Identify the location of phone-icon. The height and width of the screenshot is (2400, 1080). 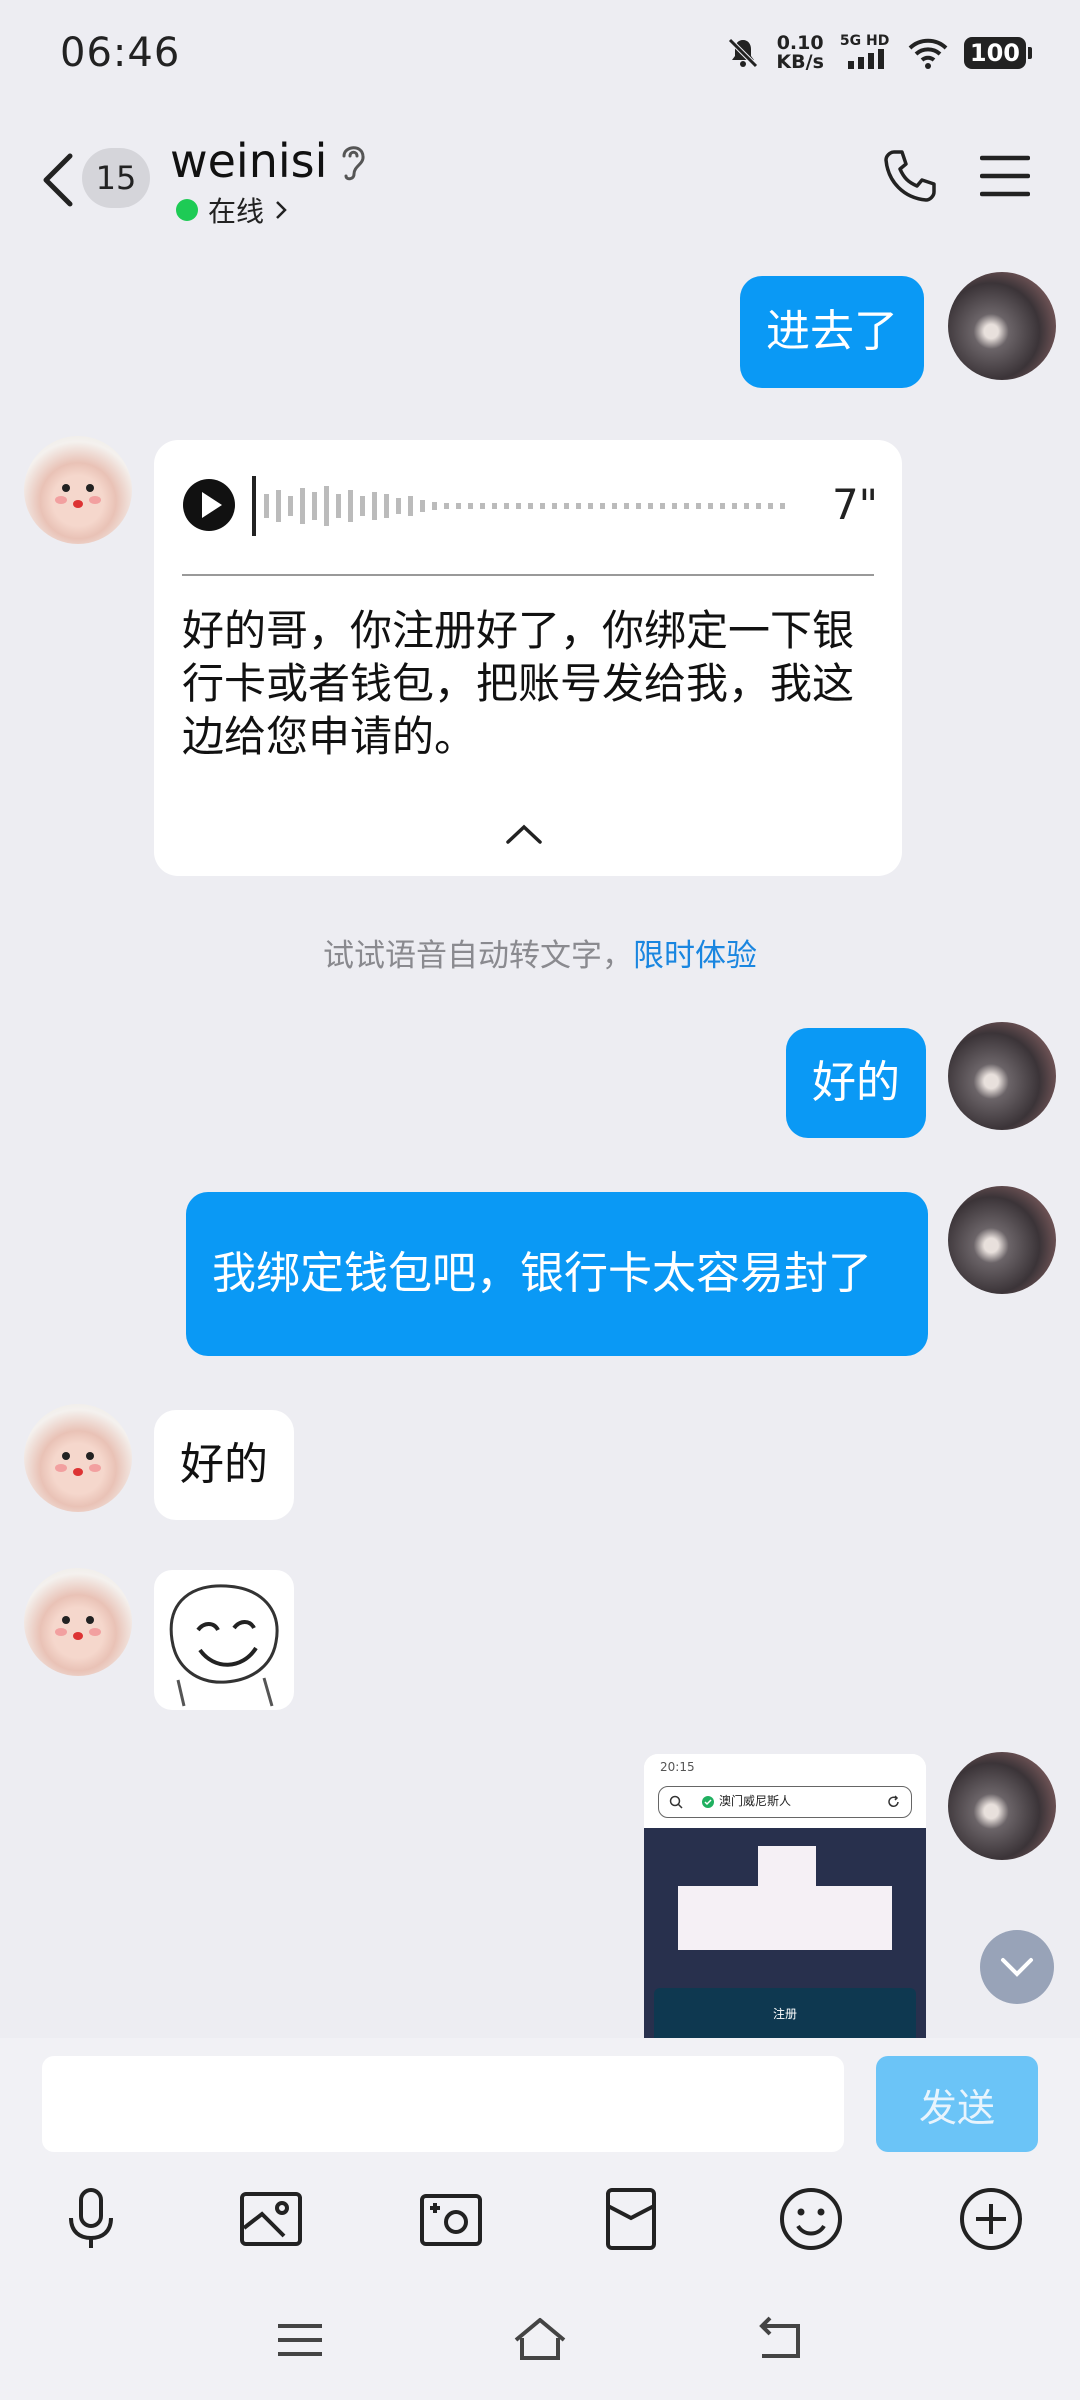
(910, 176).